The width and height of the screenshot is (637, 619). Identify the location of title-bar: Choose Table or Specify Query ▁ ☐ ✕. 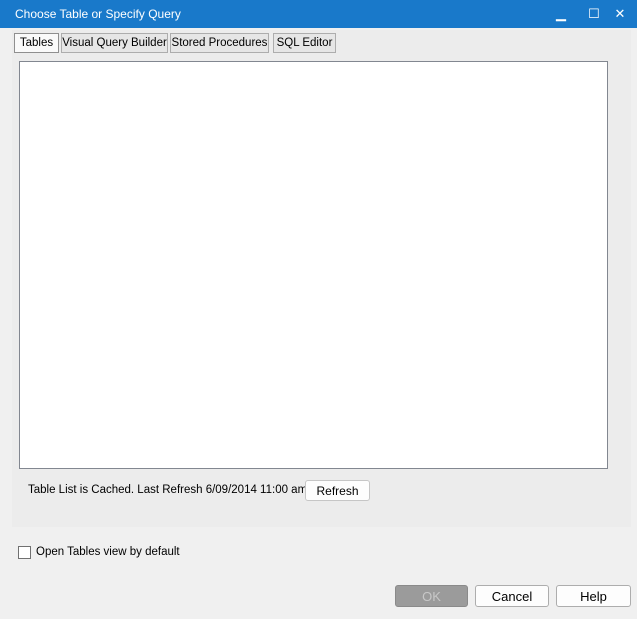
(318, 14).